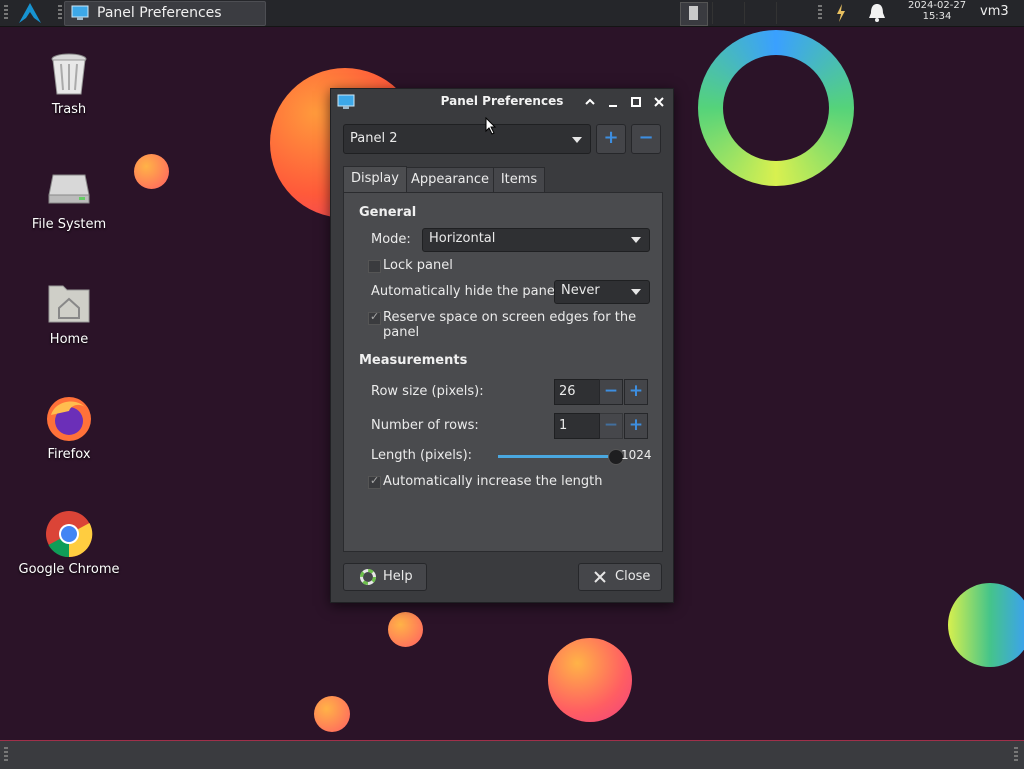 The width and height of the screenshot is (1024, 769). I want to click on wallpaper-ball-right, so click(986, 625).